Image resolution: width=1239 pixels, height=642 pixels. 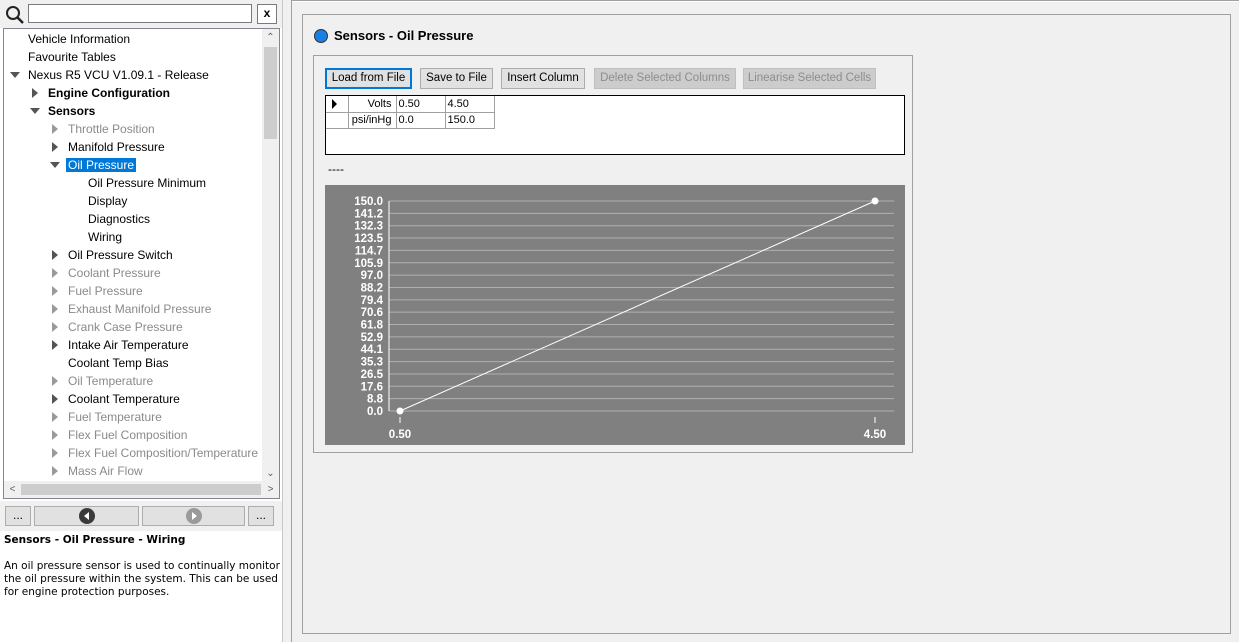 What do you see at coordinates (287, 321) in the screenshot?
I see `panel-splitter` at bounding box center [287, 321].